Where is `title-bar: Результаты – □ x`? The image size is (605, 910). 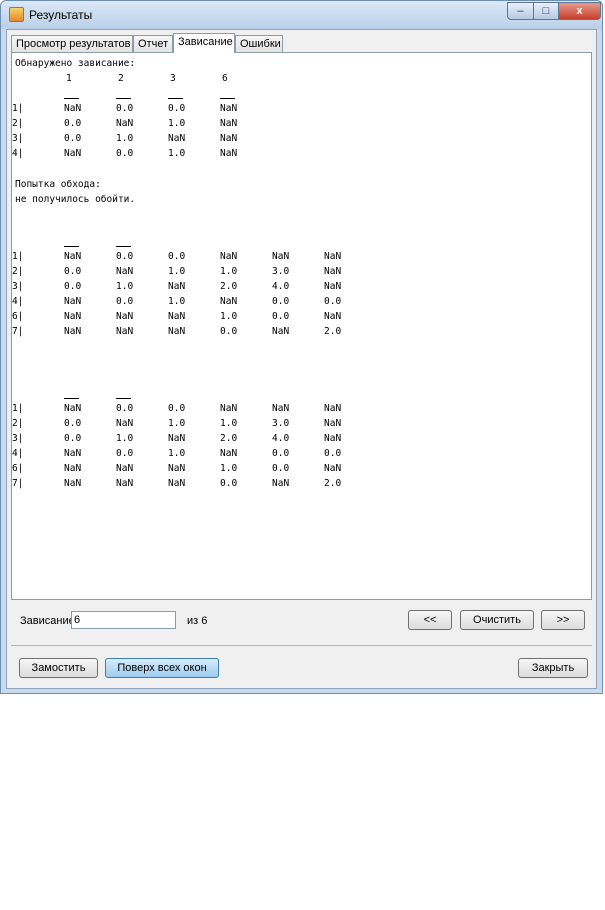 title-bar: Результаты – □ x is located at coordinates (301, 15).